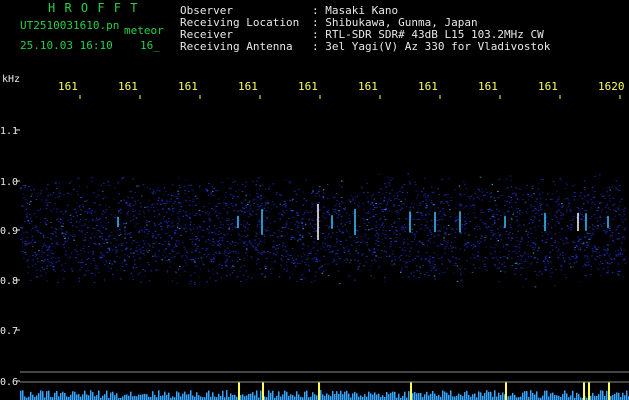 Image resolution: width=629 pixels, height=400 pixels. Describe the element at coordinates (248, 86) in the screenshot. I see `x-tick-label: 161` at that location.